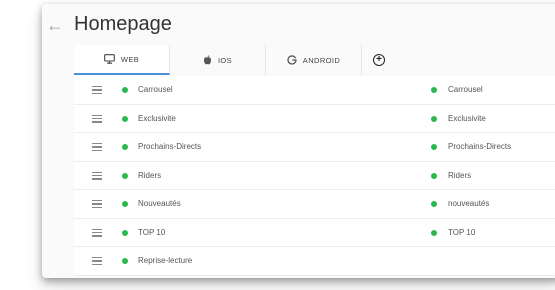  What do you see at coordinates (314, 204) in the screenshot?
I see `list-item: Nouveautés nouveautés` at bounding box center [314, 204].